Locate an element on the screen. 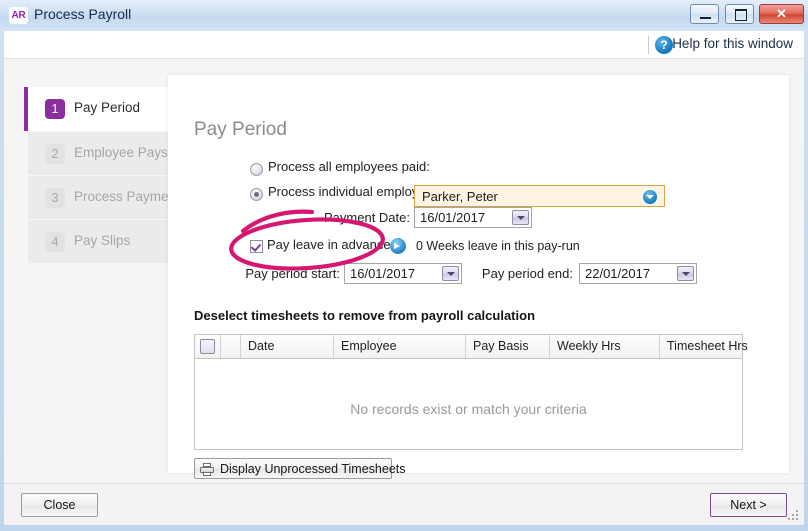 The image size is (808, 531). pay-period-end-label: Pay period end: is located at coordinates (527, 273).